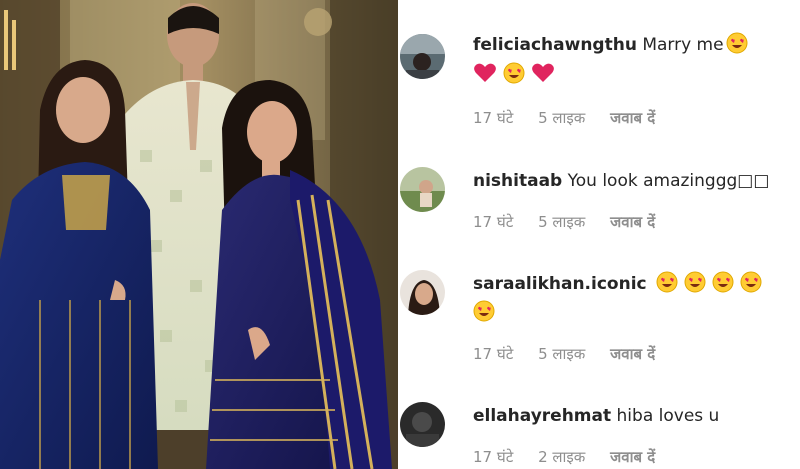 This screenshot has width=800, height=469. I want to click on comment-username: ellahayrehmat, so click(542, 416).